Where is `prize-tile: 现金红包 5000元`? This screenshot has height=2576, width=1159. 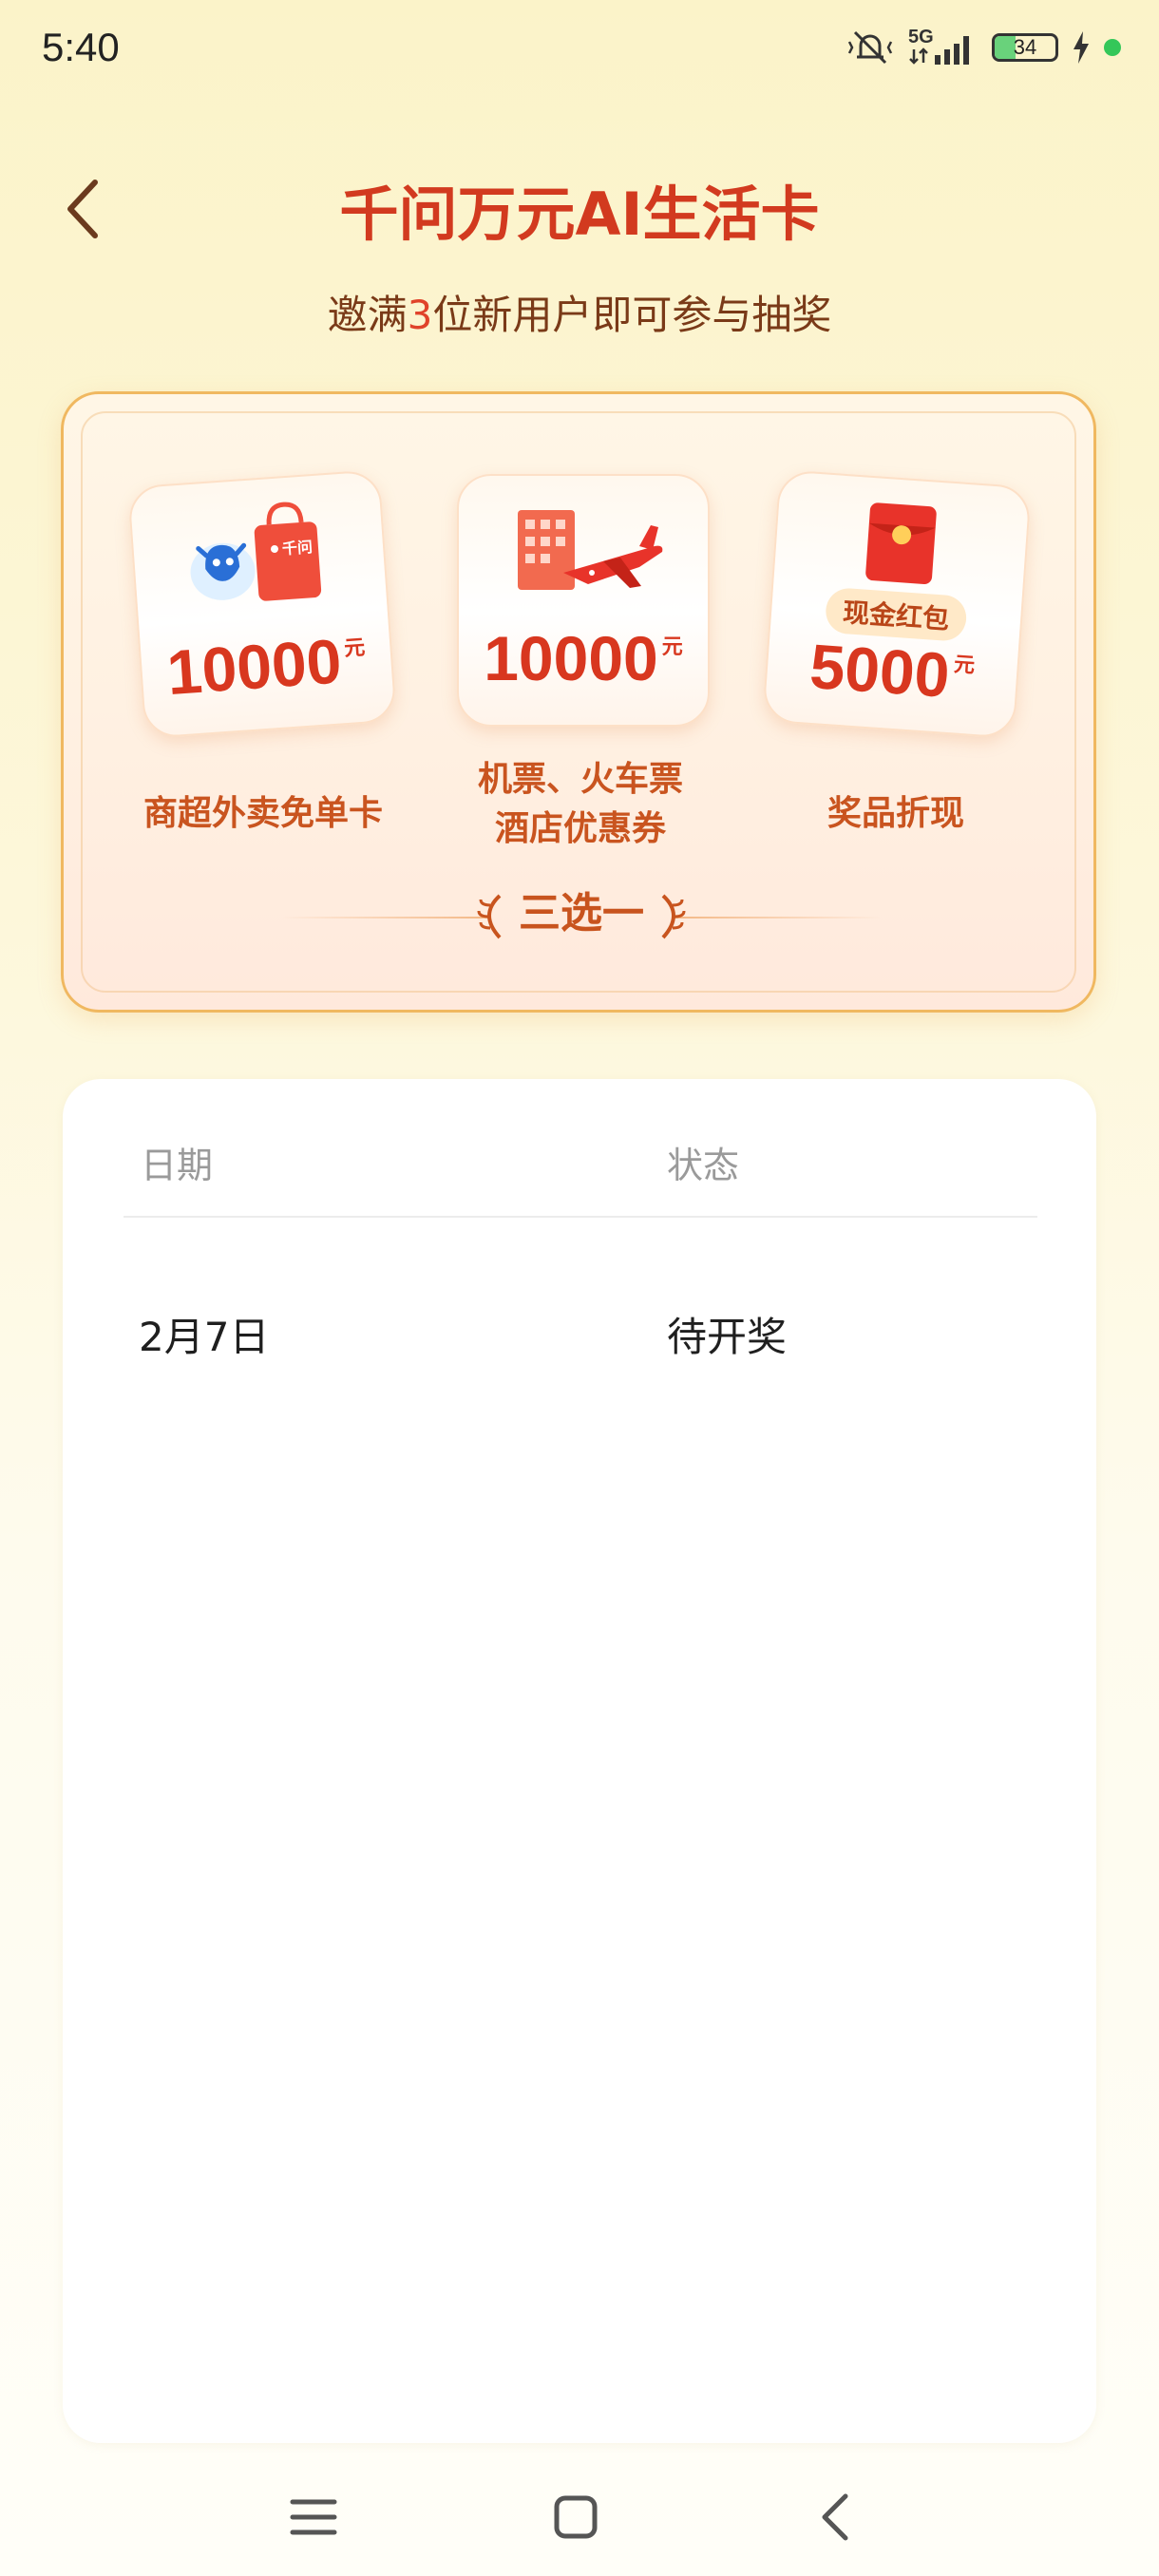 prize-tile: 现金红包 5000元 is located at coordinates (897, 604).